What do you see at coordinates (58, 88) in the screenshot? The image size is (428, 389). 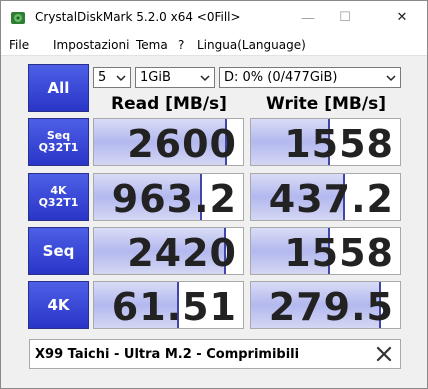 I see `all-button: All` at bounding box center [58, 88].